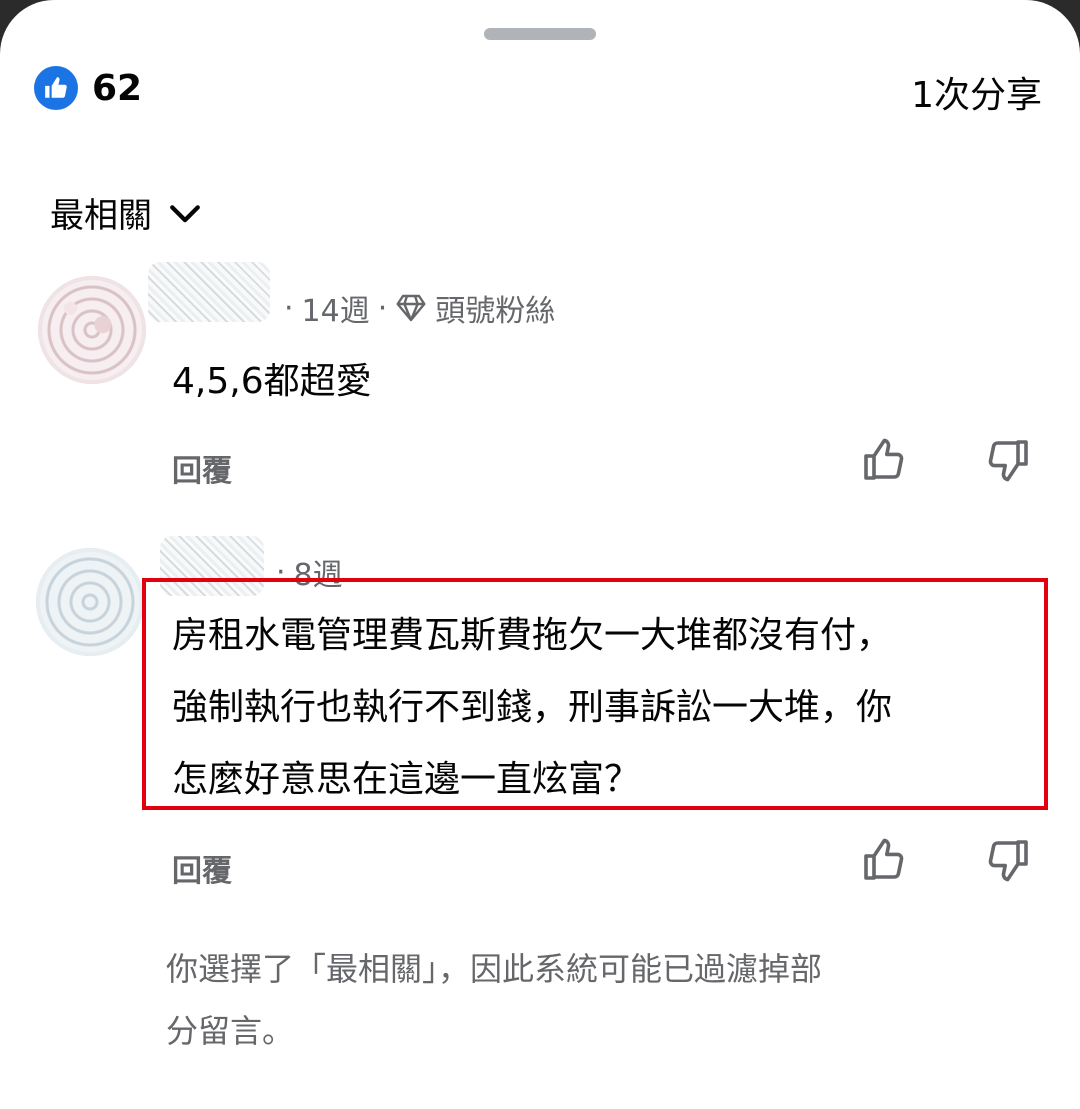 The width and height of the screenshot is (1080, 1109). Describe the element at coordinates (976, 92) in the screenshot. I see `shares-count: 1次分享` at that location.